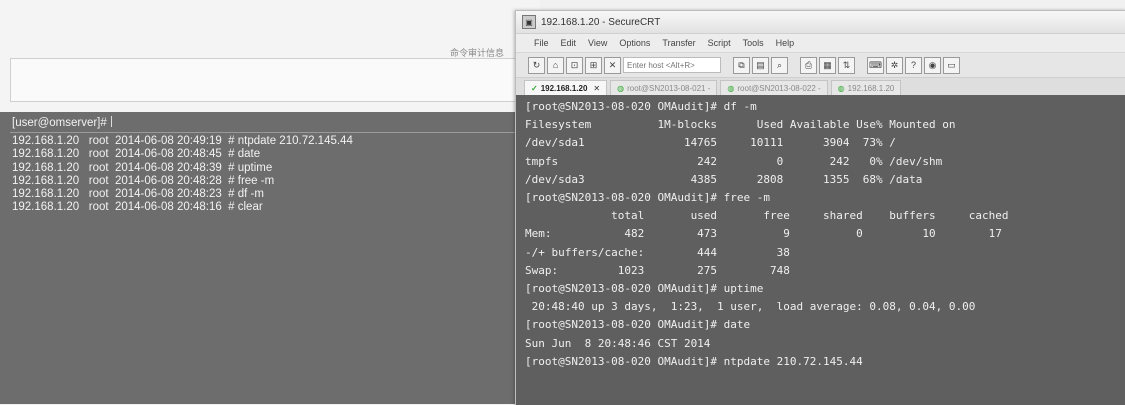  I want to click on audit-record-time: 2014-06-08 20:48:39, so click(168, 167).